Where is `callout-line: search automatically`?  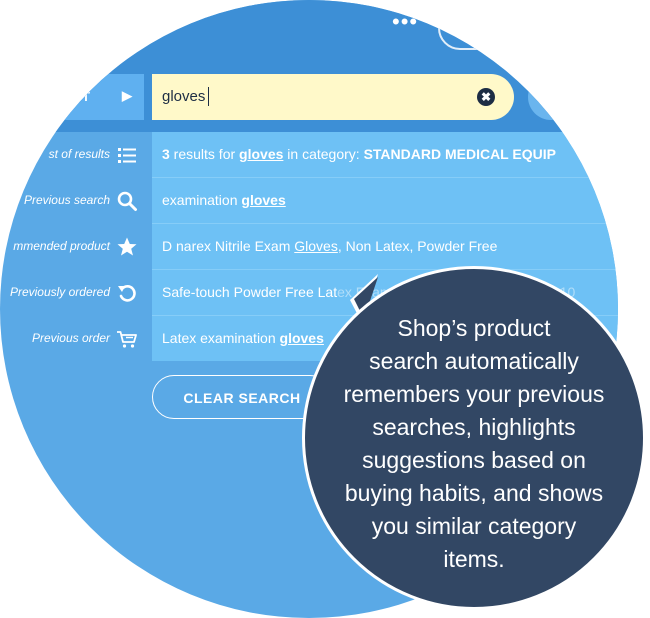 callout-line: search automatically is located at coordinates (474, 361).